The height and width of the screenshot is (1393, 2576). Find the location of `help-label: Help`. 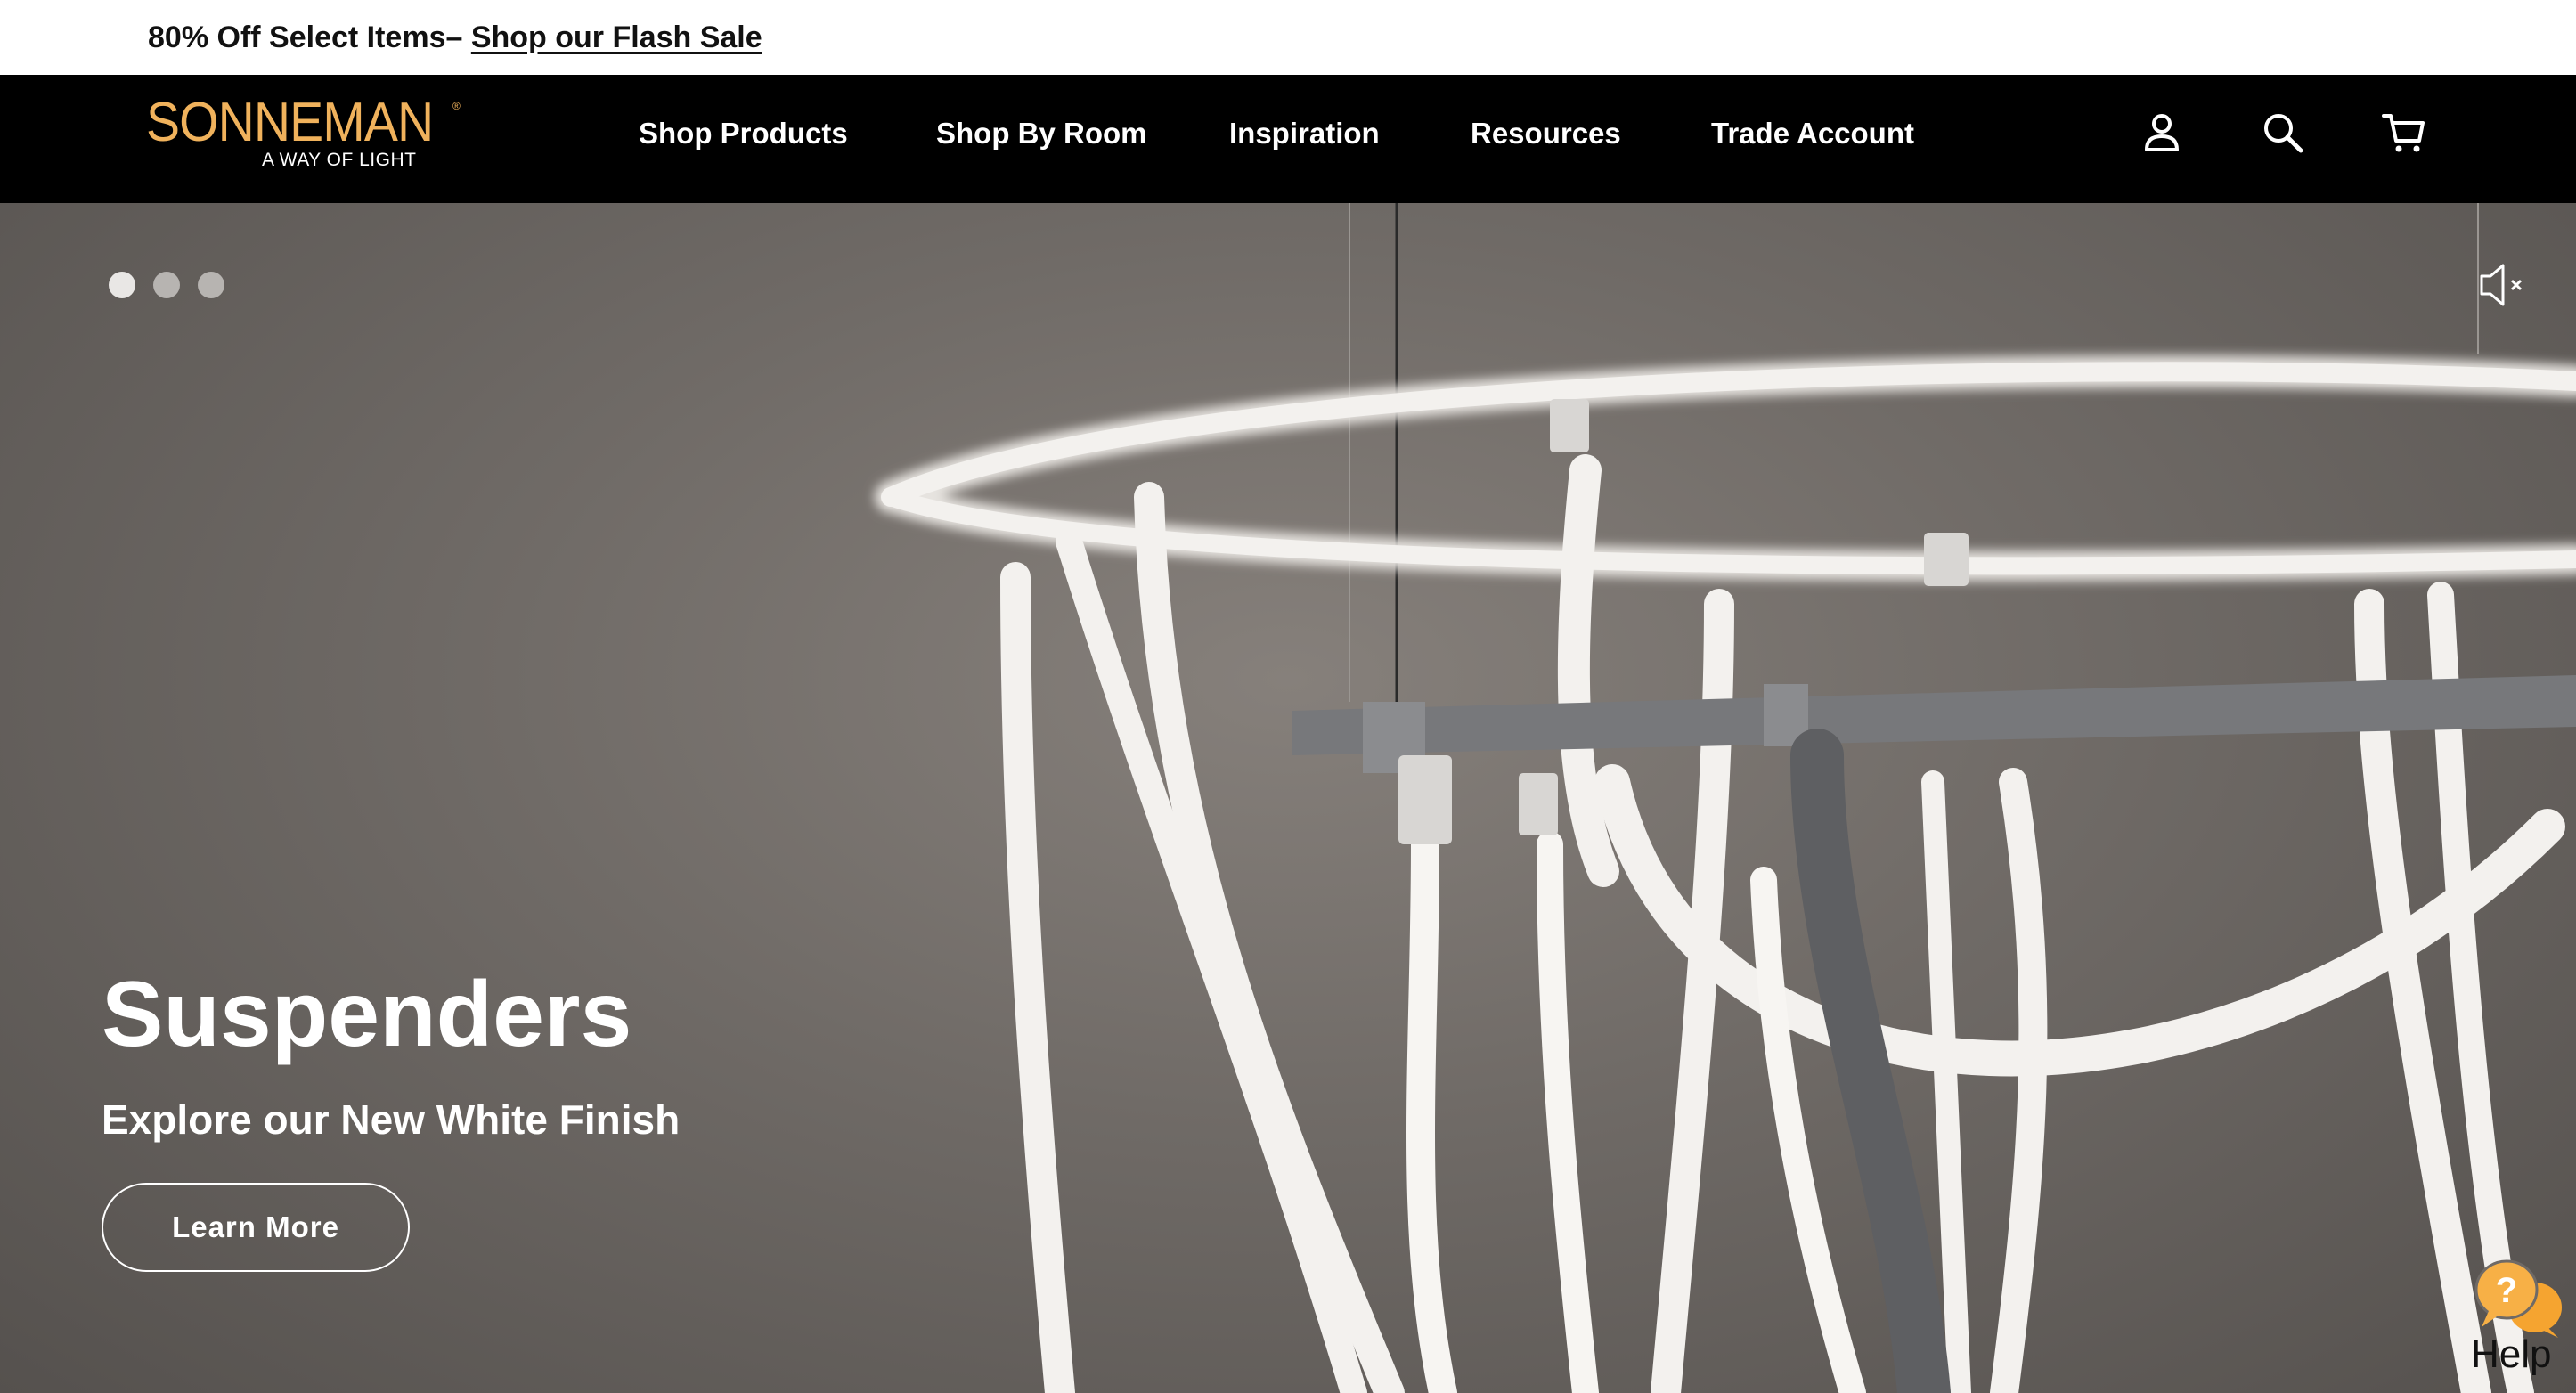

help-label: Help is located at coordinates (2512, 1354).